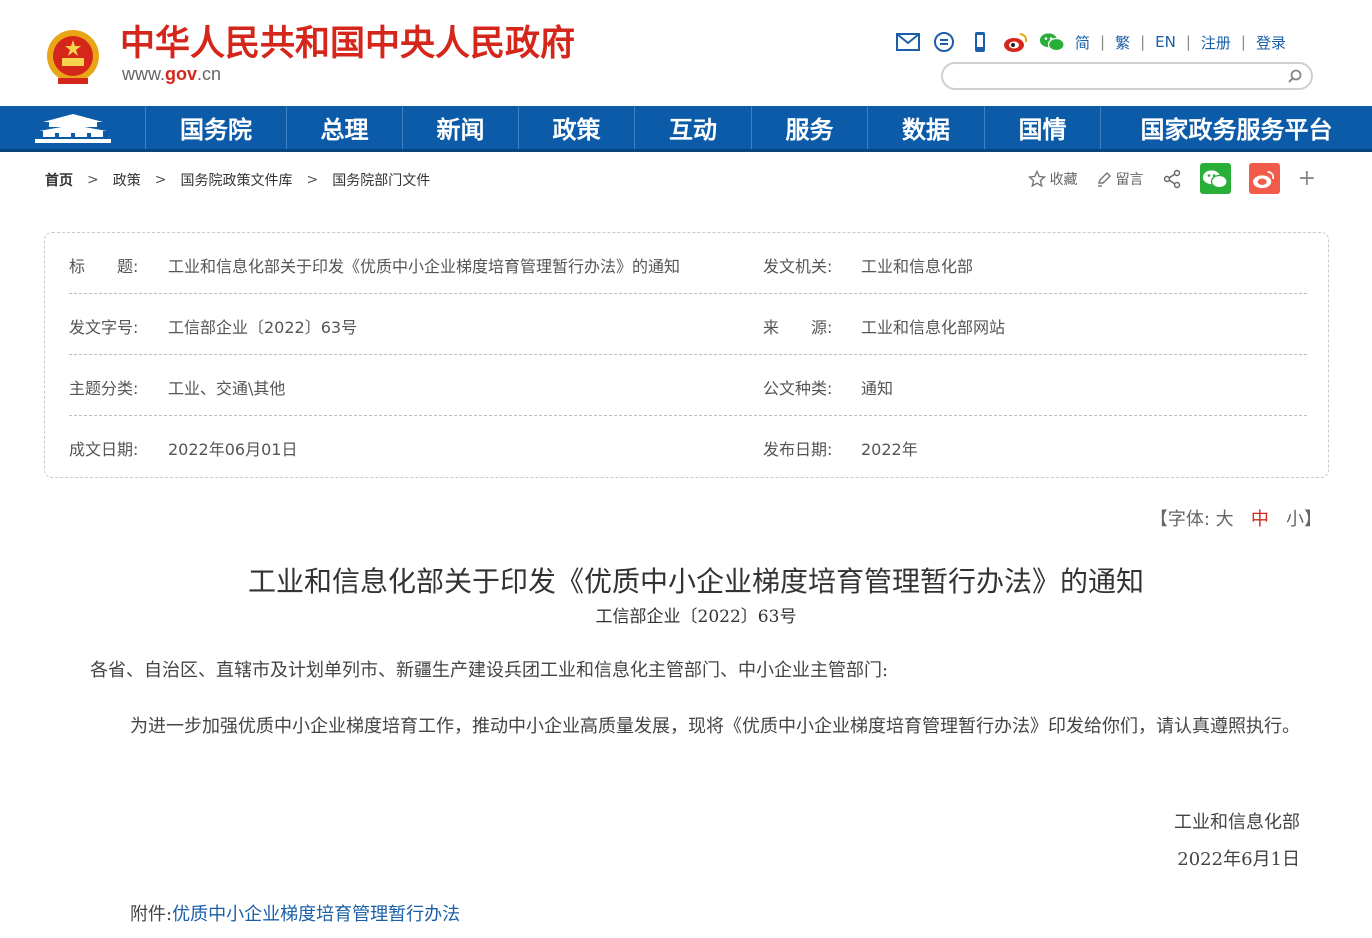 Image resolution: width=1372 pixels, height=938 pixels. I want to click on mobile-icon, so click(980, 42).